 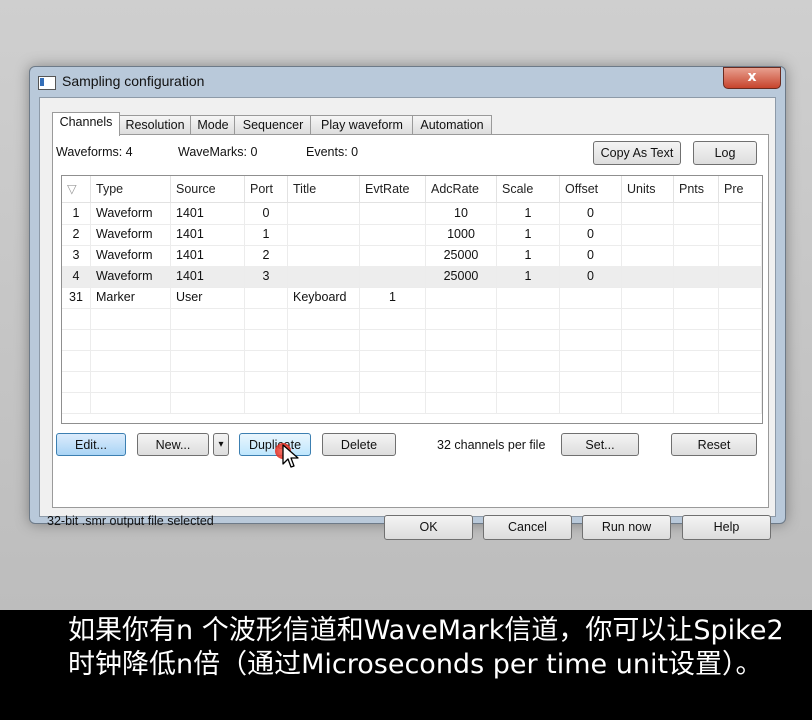 What do you see at coordinates (528, 297) in the screenshot?
I see `cell-scale` at bounding box center [528, 297].